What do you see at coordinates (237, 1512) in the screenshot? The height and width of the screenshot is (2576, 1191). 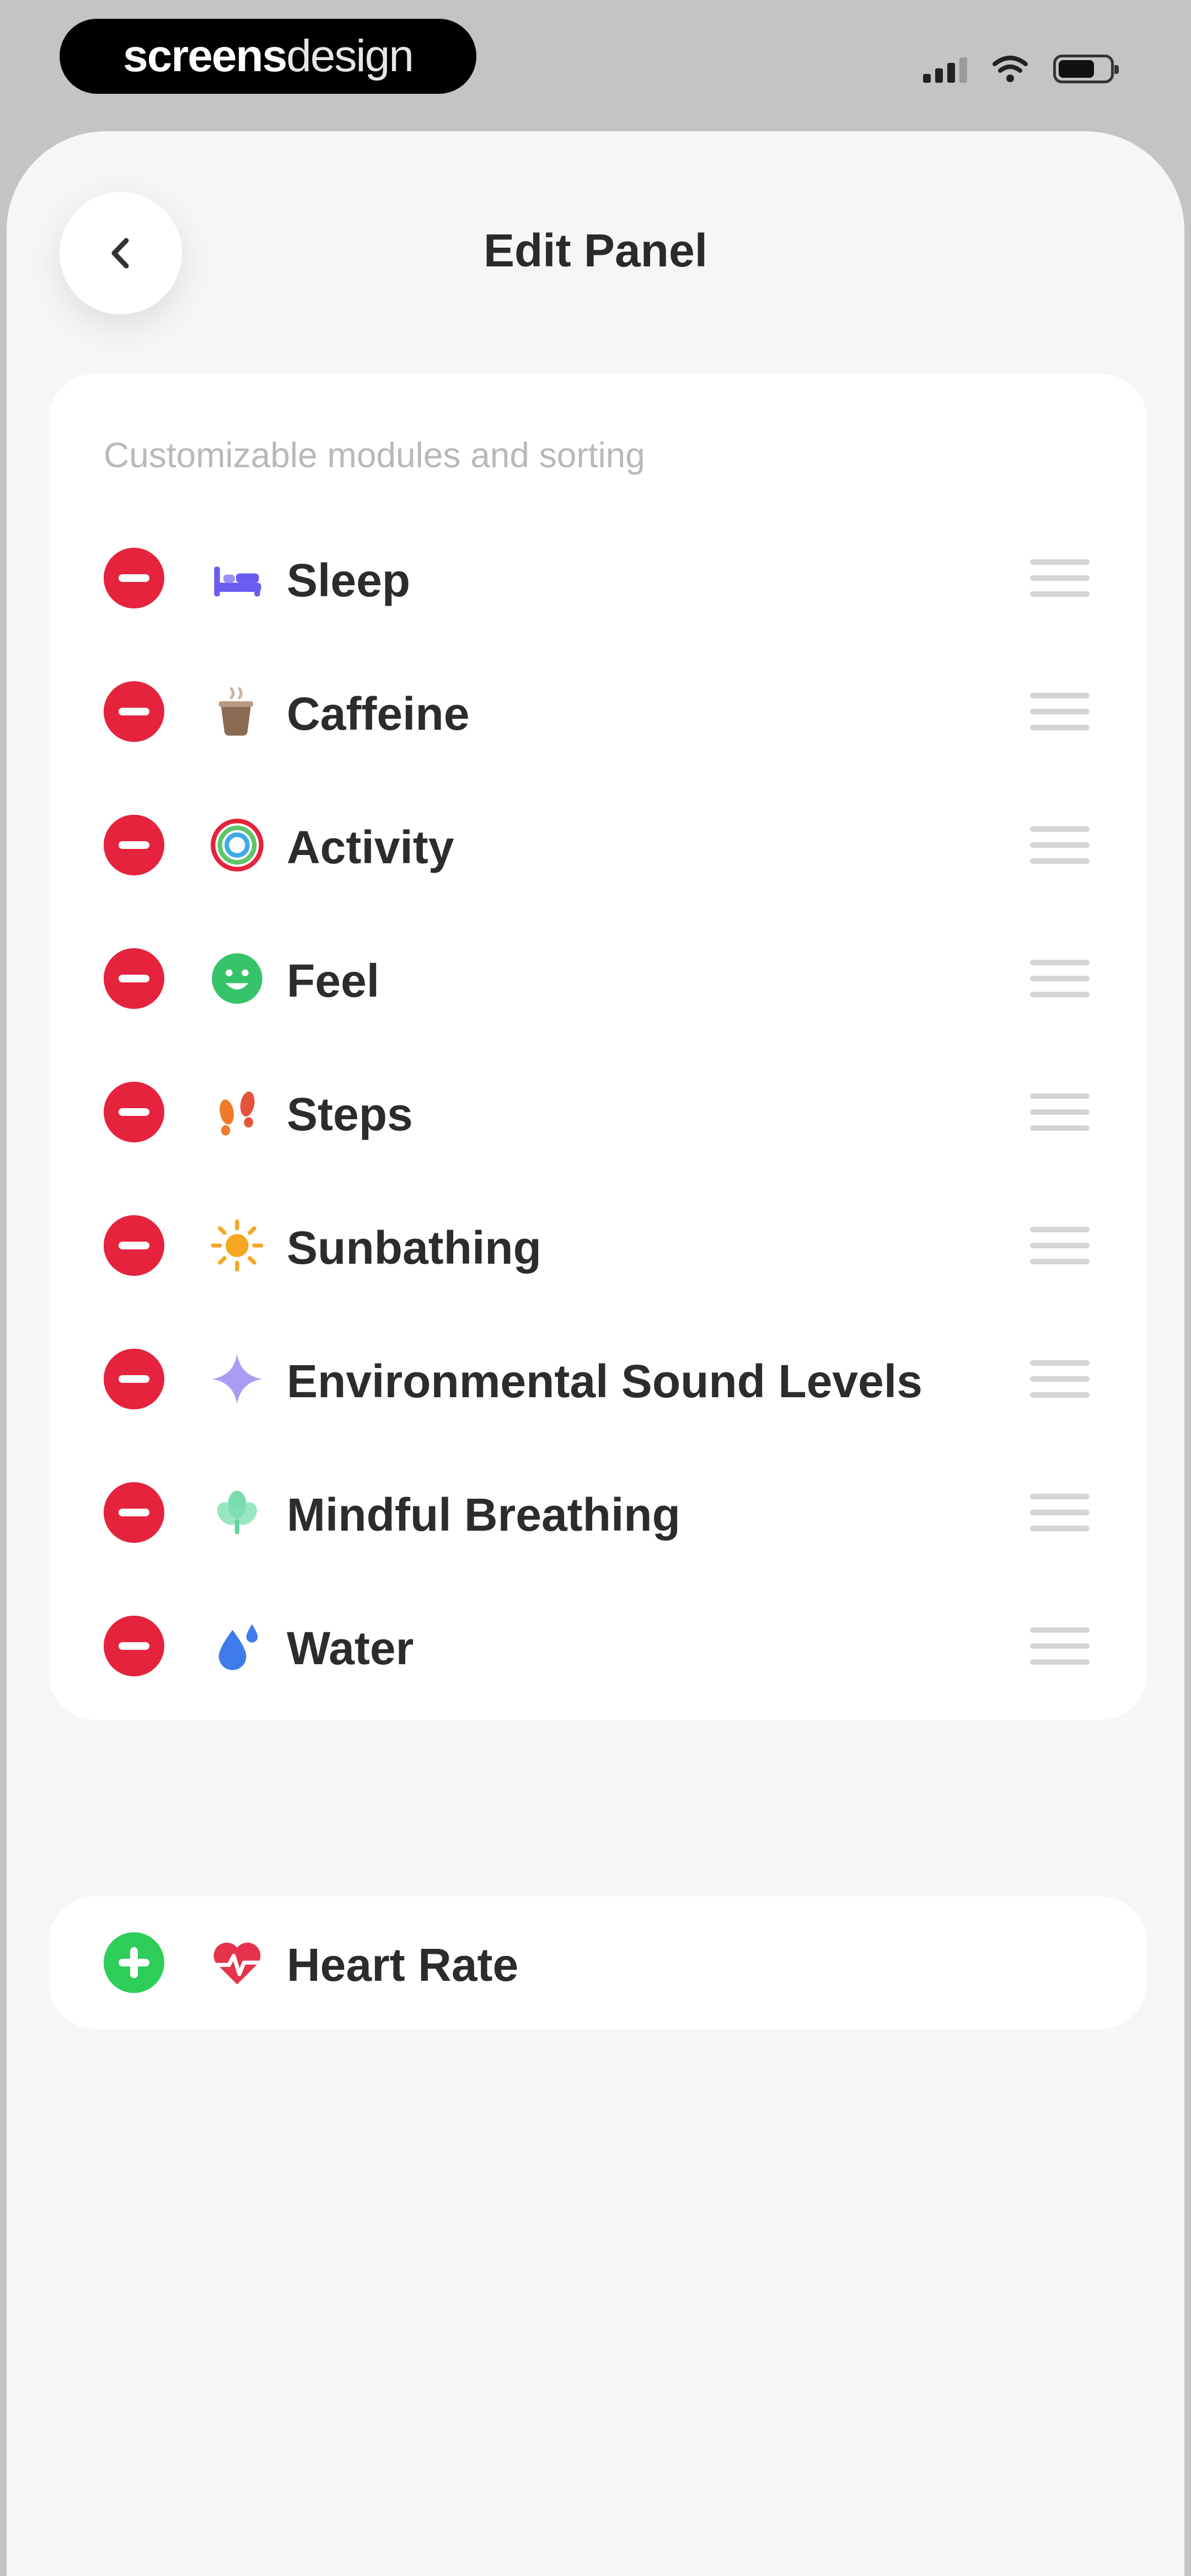 I see `breathing-flower-icon` at bounding box center [237, 1512].